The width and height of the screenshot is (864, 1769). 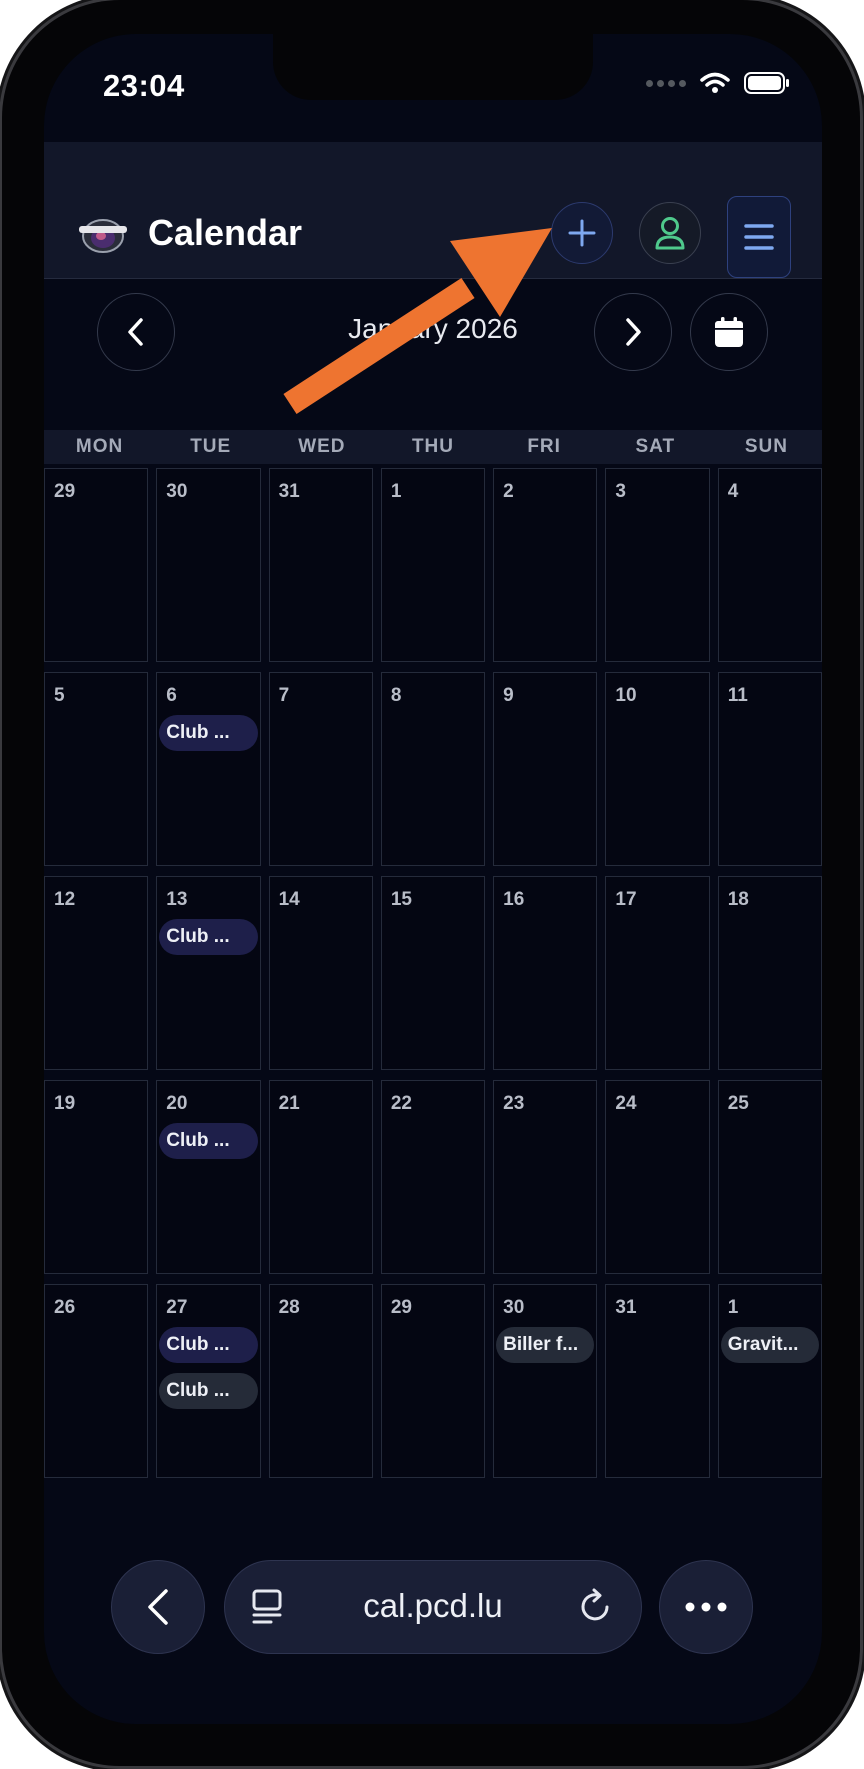 What do you see at coordinates (766, 83) in the screenshot?
I see `battery-icon` at bounding box center [766, 83].